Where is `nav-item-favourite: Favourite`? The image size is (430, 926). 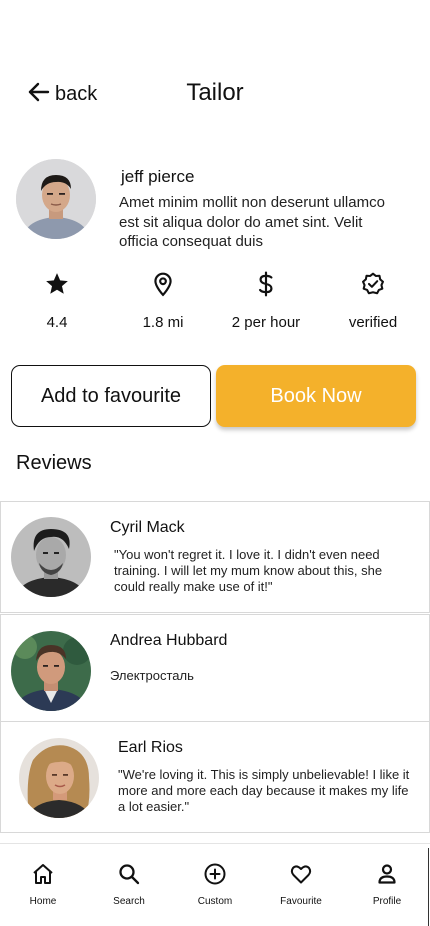
nav-item-favourite: Favourite is located at coordinates (301, 884).